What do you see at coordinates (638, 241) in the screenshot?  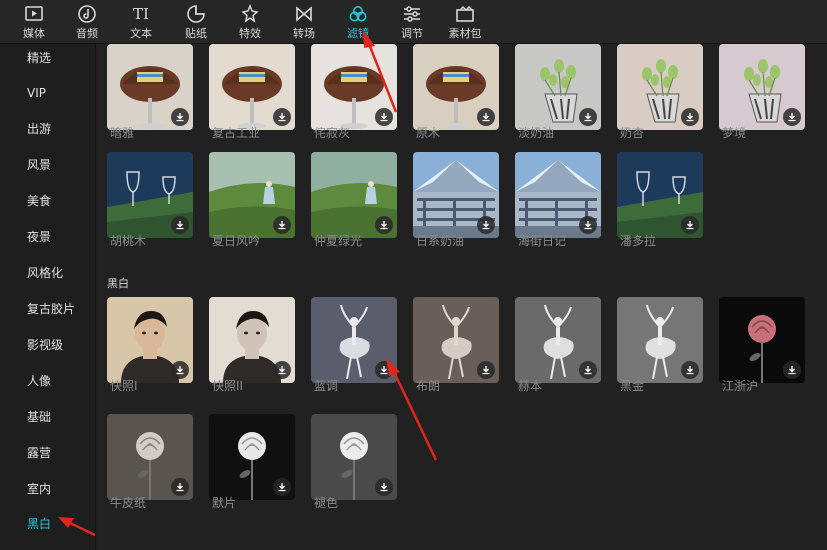 I see `filter-name: 潘多拉` at bounding box center [638, 241].